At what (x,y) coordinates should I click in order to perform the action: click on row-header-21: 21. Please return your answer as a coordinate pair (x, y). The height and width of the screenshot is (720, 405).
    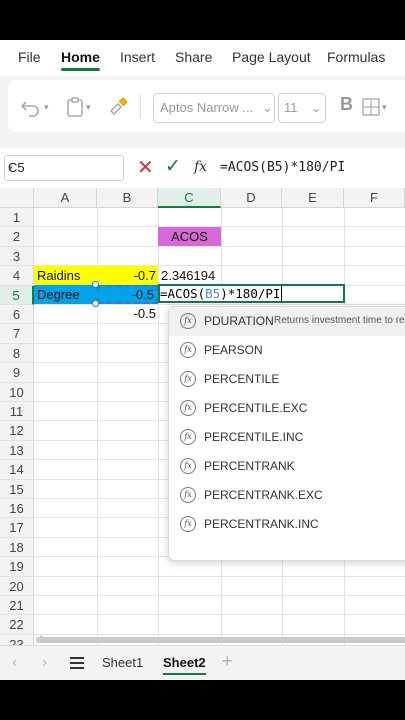
    Looking at the image, I should click on (17, 606).